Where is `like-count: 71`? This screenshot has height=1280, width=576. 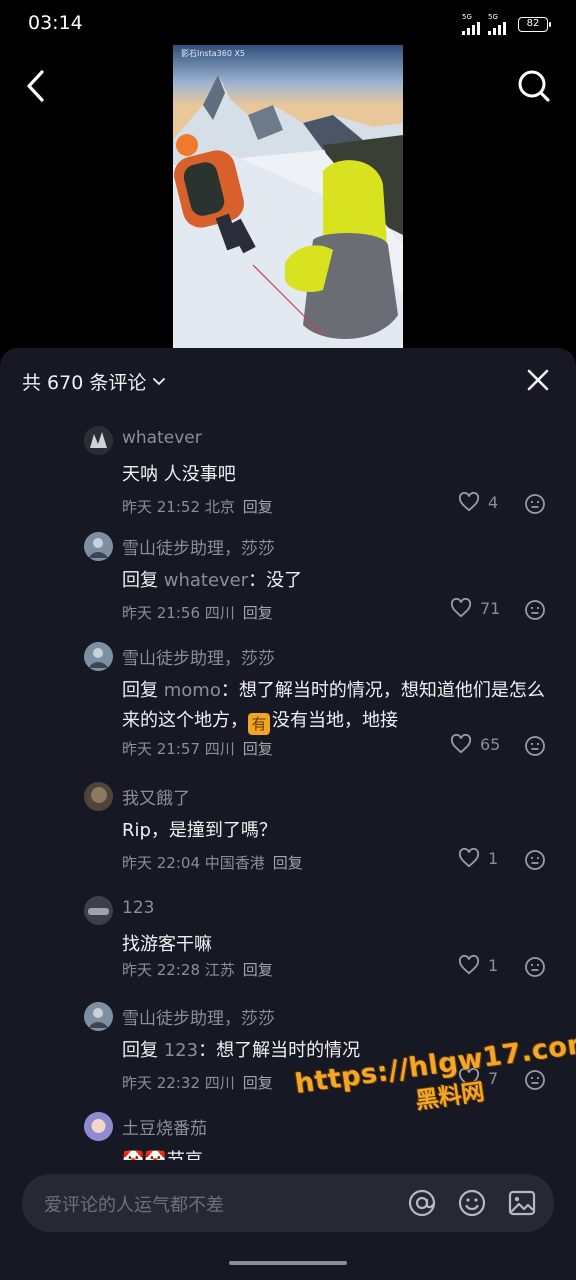 like-count: 71 is located at coordinates (490, 608).